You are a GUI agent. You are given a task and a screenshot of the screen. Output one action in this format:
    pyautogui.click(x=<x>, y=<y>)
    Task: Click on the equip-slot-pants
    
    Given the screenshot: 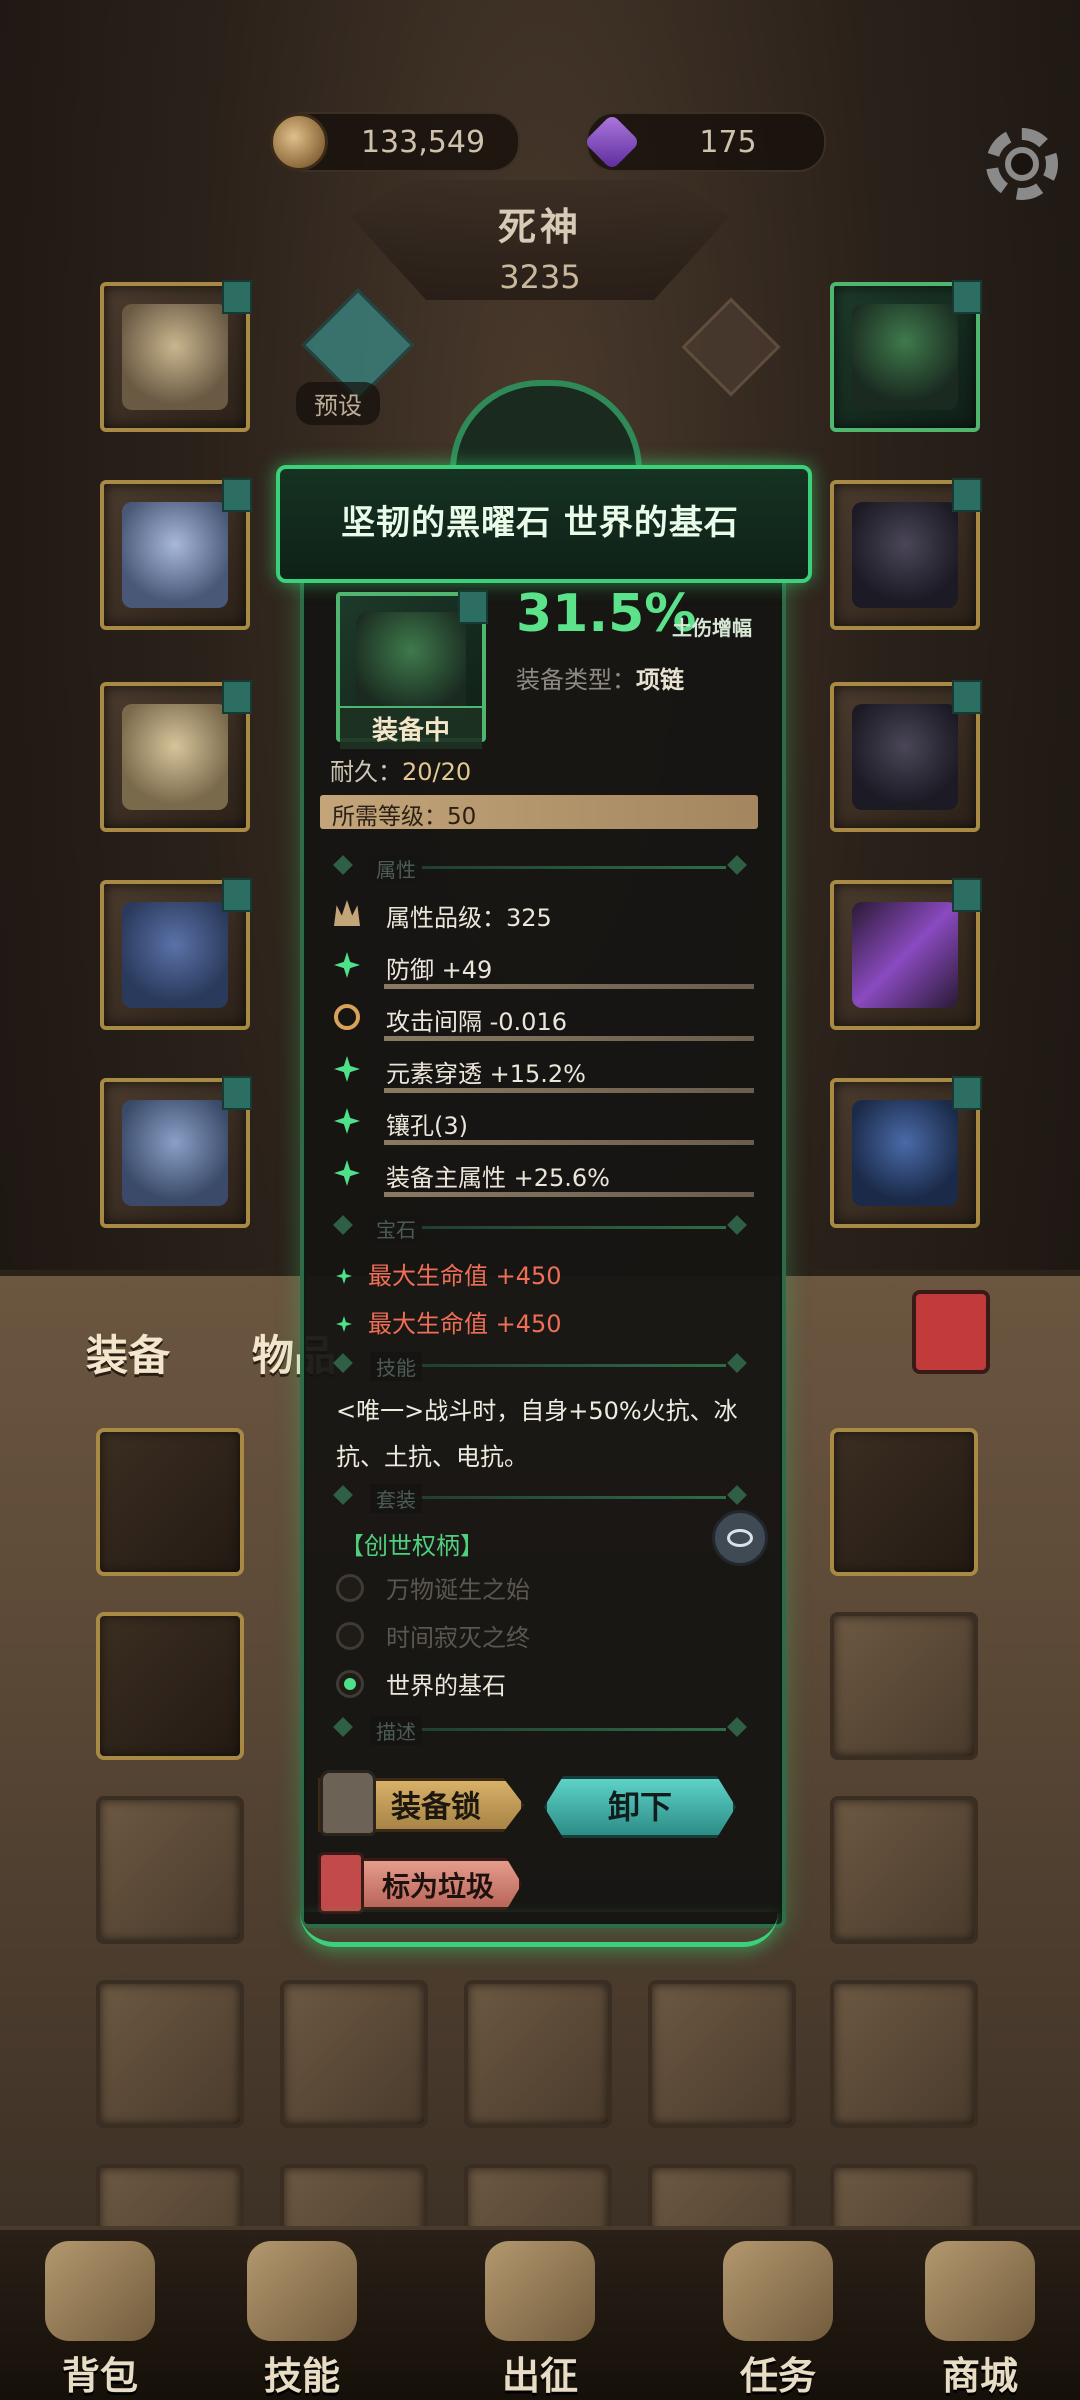 What is the action you would take?
    pyautogui.click(x=176, y=954)
    